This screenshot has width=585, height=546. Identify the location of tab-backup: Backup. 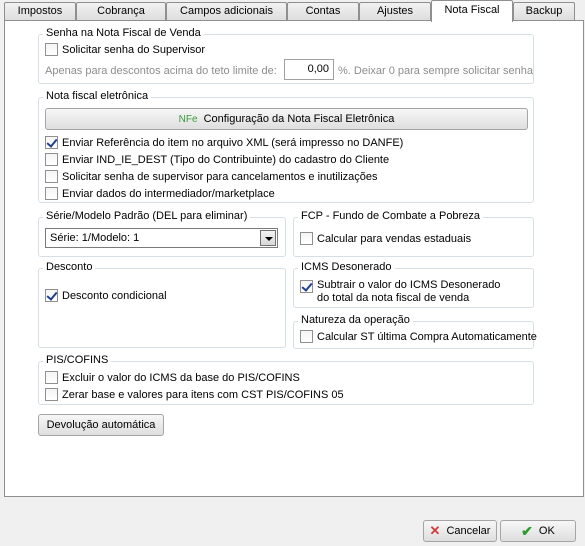
(544, 11).